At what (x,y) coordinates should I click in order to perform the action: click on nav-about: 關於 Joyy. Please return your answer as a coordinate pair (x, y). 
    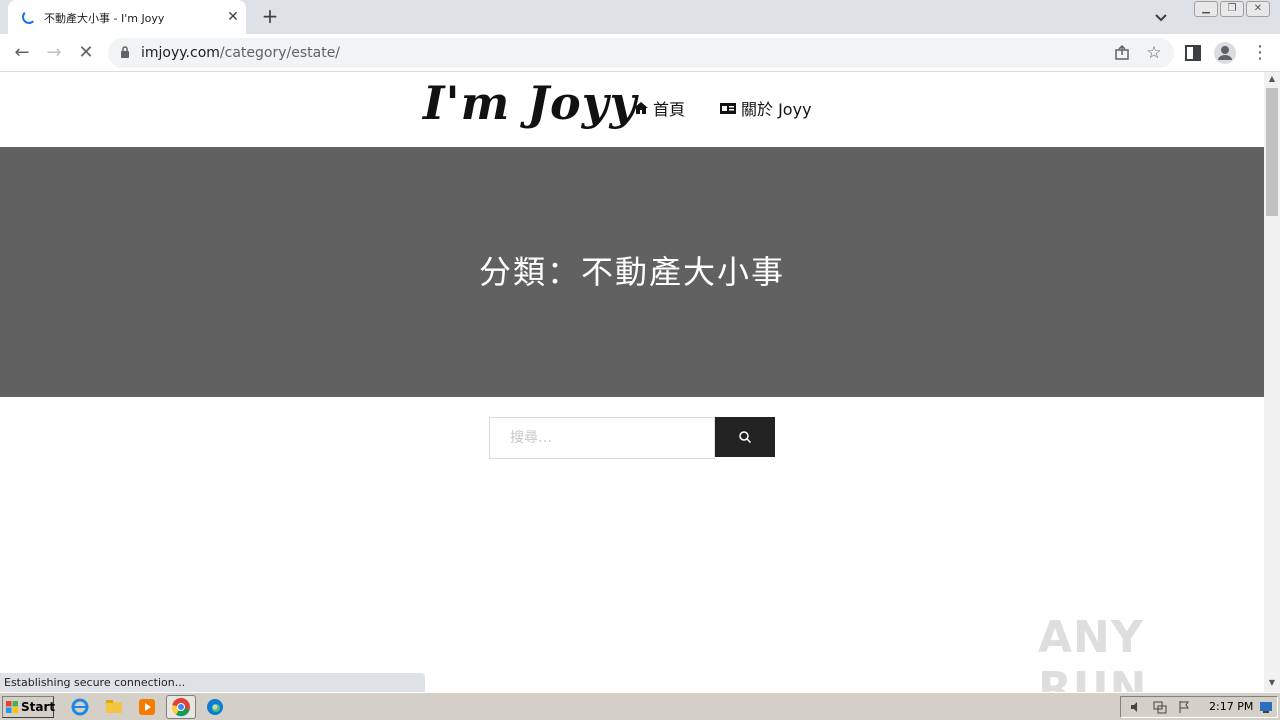
    Looking at the image, I should click on (765, 108).